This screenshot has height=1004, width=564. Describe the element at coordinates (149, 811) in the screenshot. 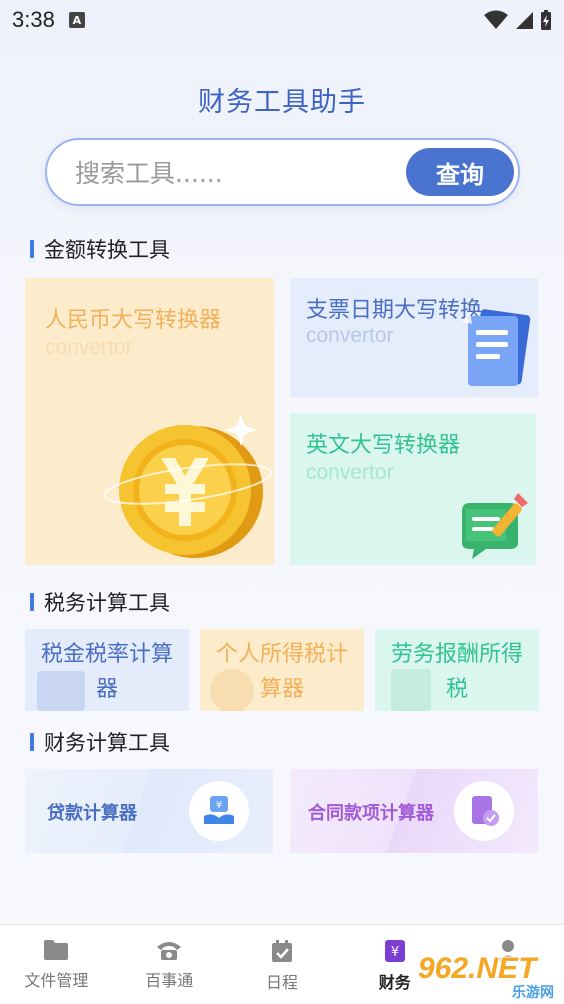

I see `loan-calculator-card: 贷款计算器 ¥` at that location.